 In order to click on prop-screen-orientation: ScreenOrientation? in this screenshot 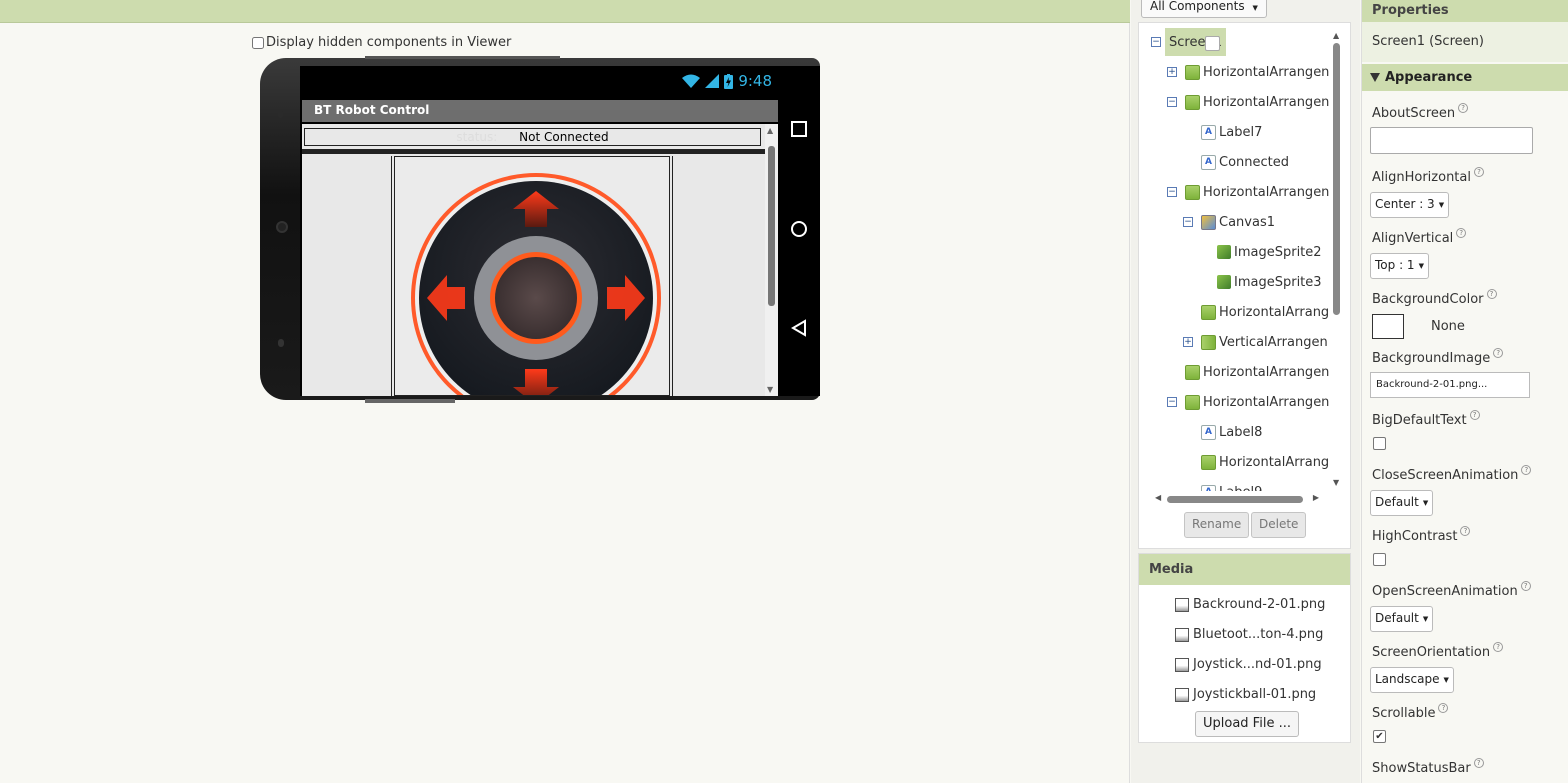, I will do `click(1438, 651)`.